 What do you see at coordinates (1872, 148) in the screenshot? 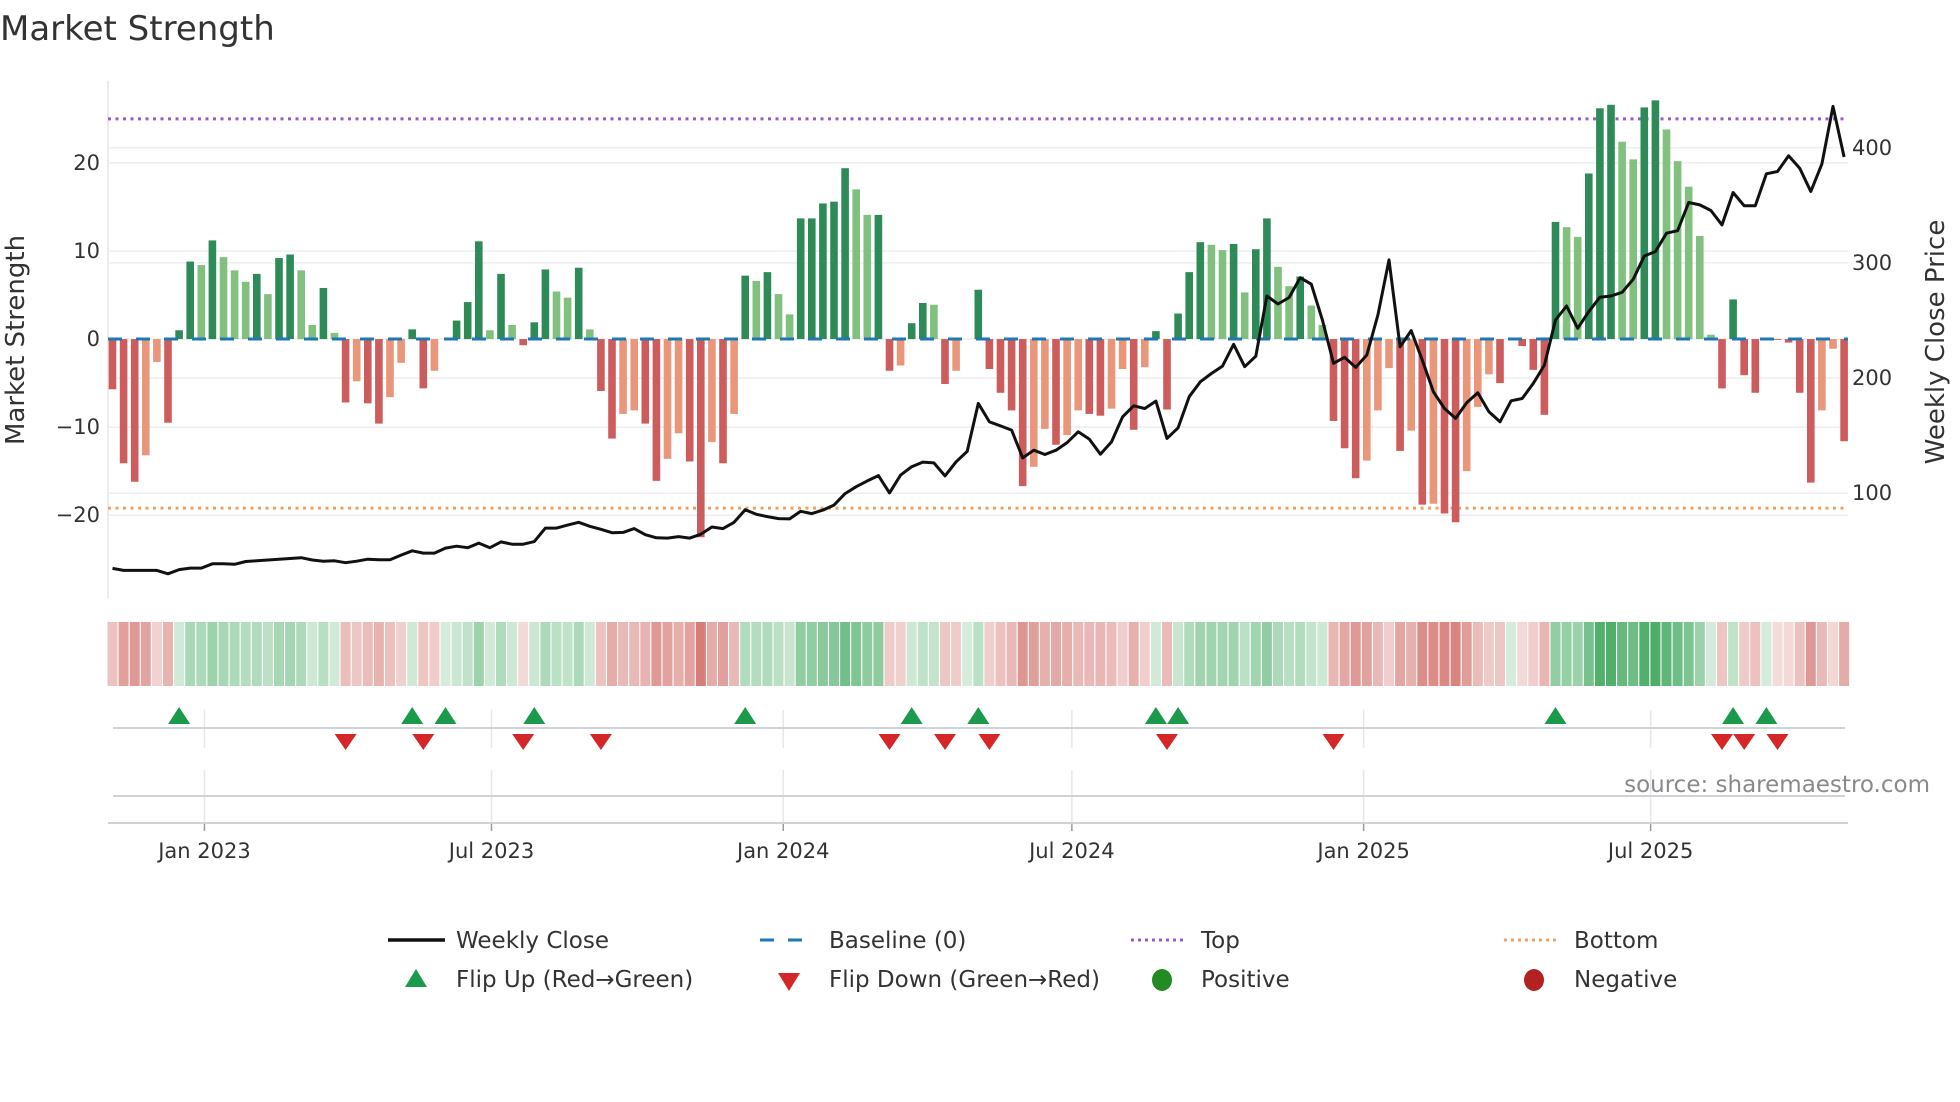
I see `y2-tick-label: 400` at bounding box center [1872, 148].